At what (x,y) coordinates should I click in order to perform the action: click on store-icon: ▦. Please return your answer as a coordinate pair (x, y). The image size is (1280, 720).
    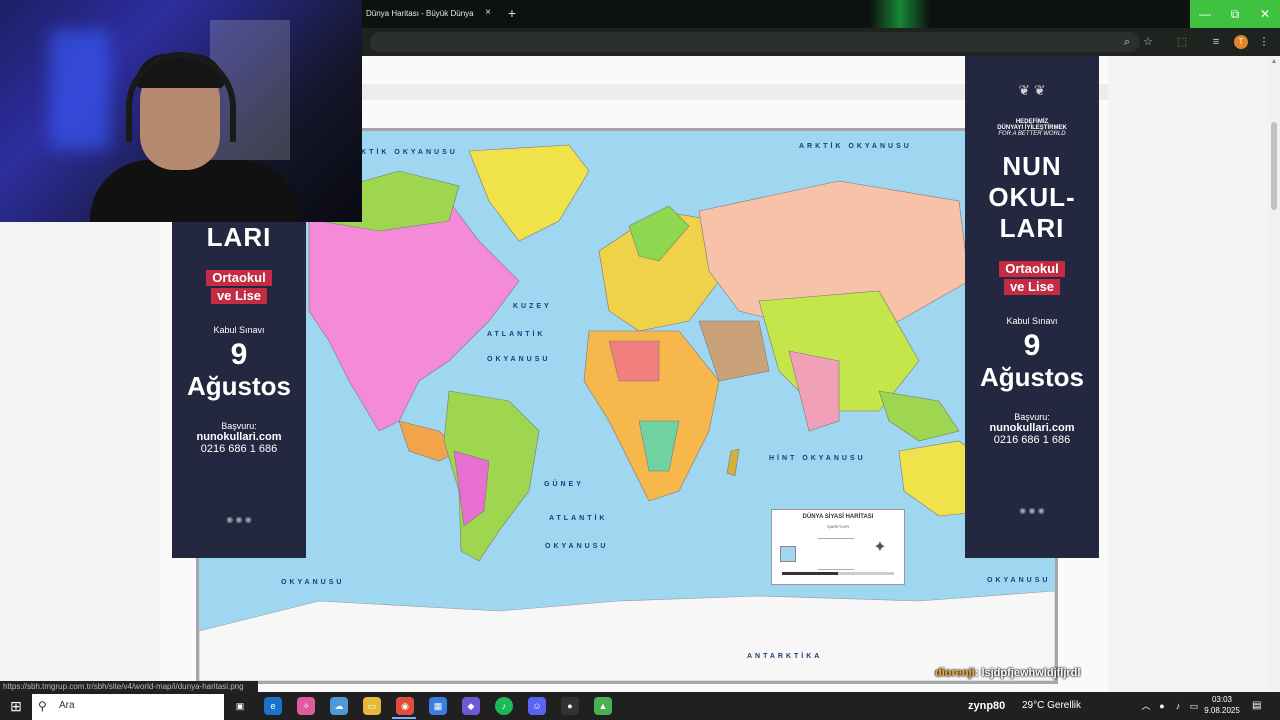
    Looking at the image, I should click on (438, 706).